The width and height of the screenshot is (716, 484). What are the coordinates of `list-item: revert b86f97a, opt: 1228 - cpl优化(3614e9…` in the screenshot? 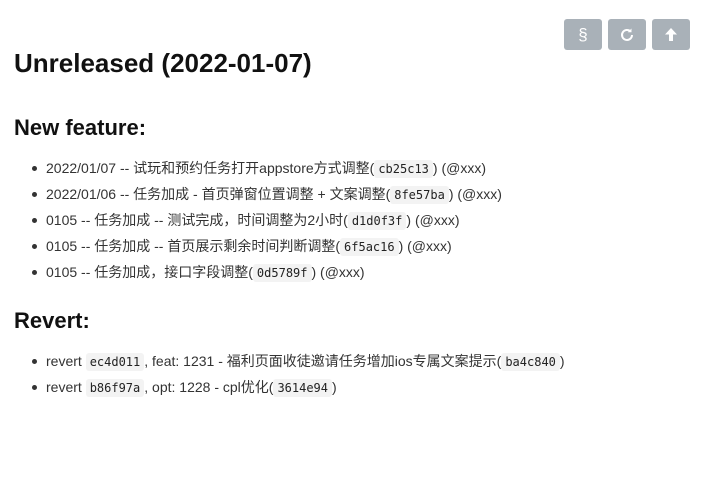 It's located at (296, 388).